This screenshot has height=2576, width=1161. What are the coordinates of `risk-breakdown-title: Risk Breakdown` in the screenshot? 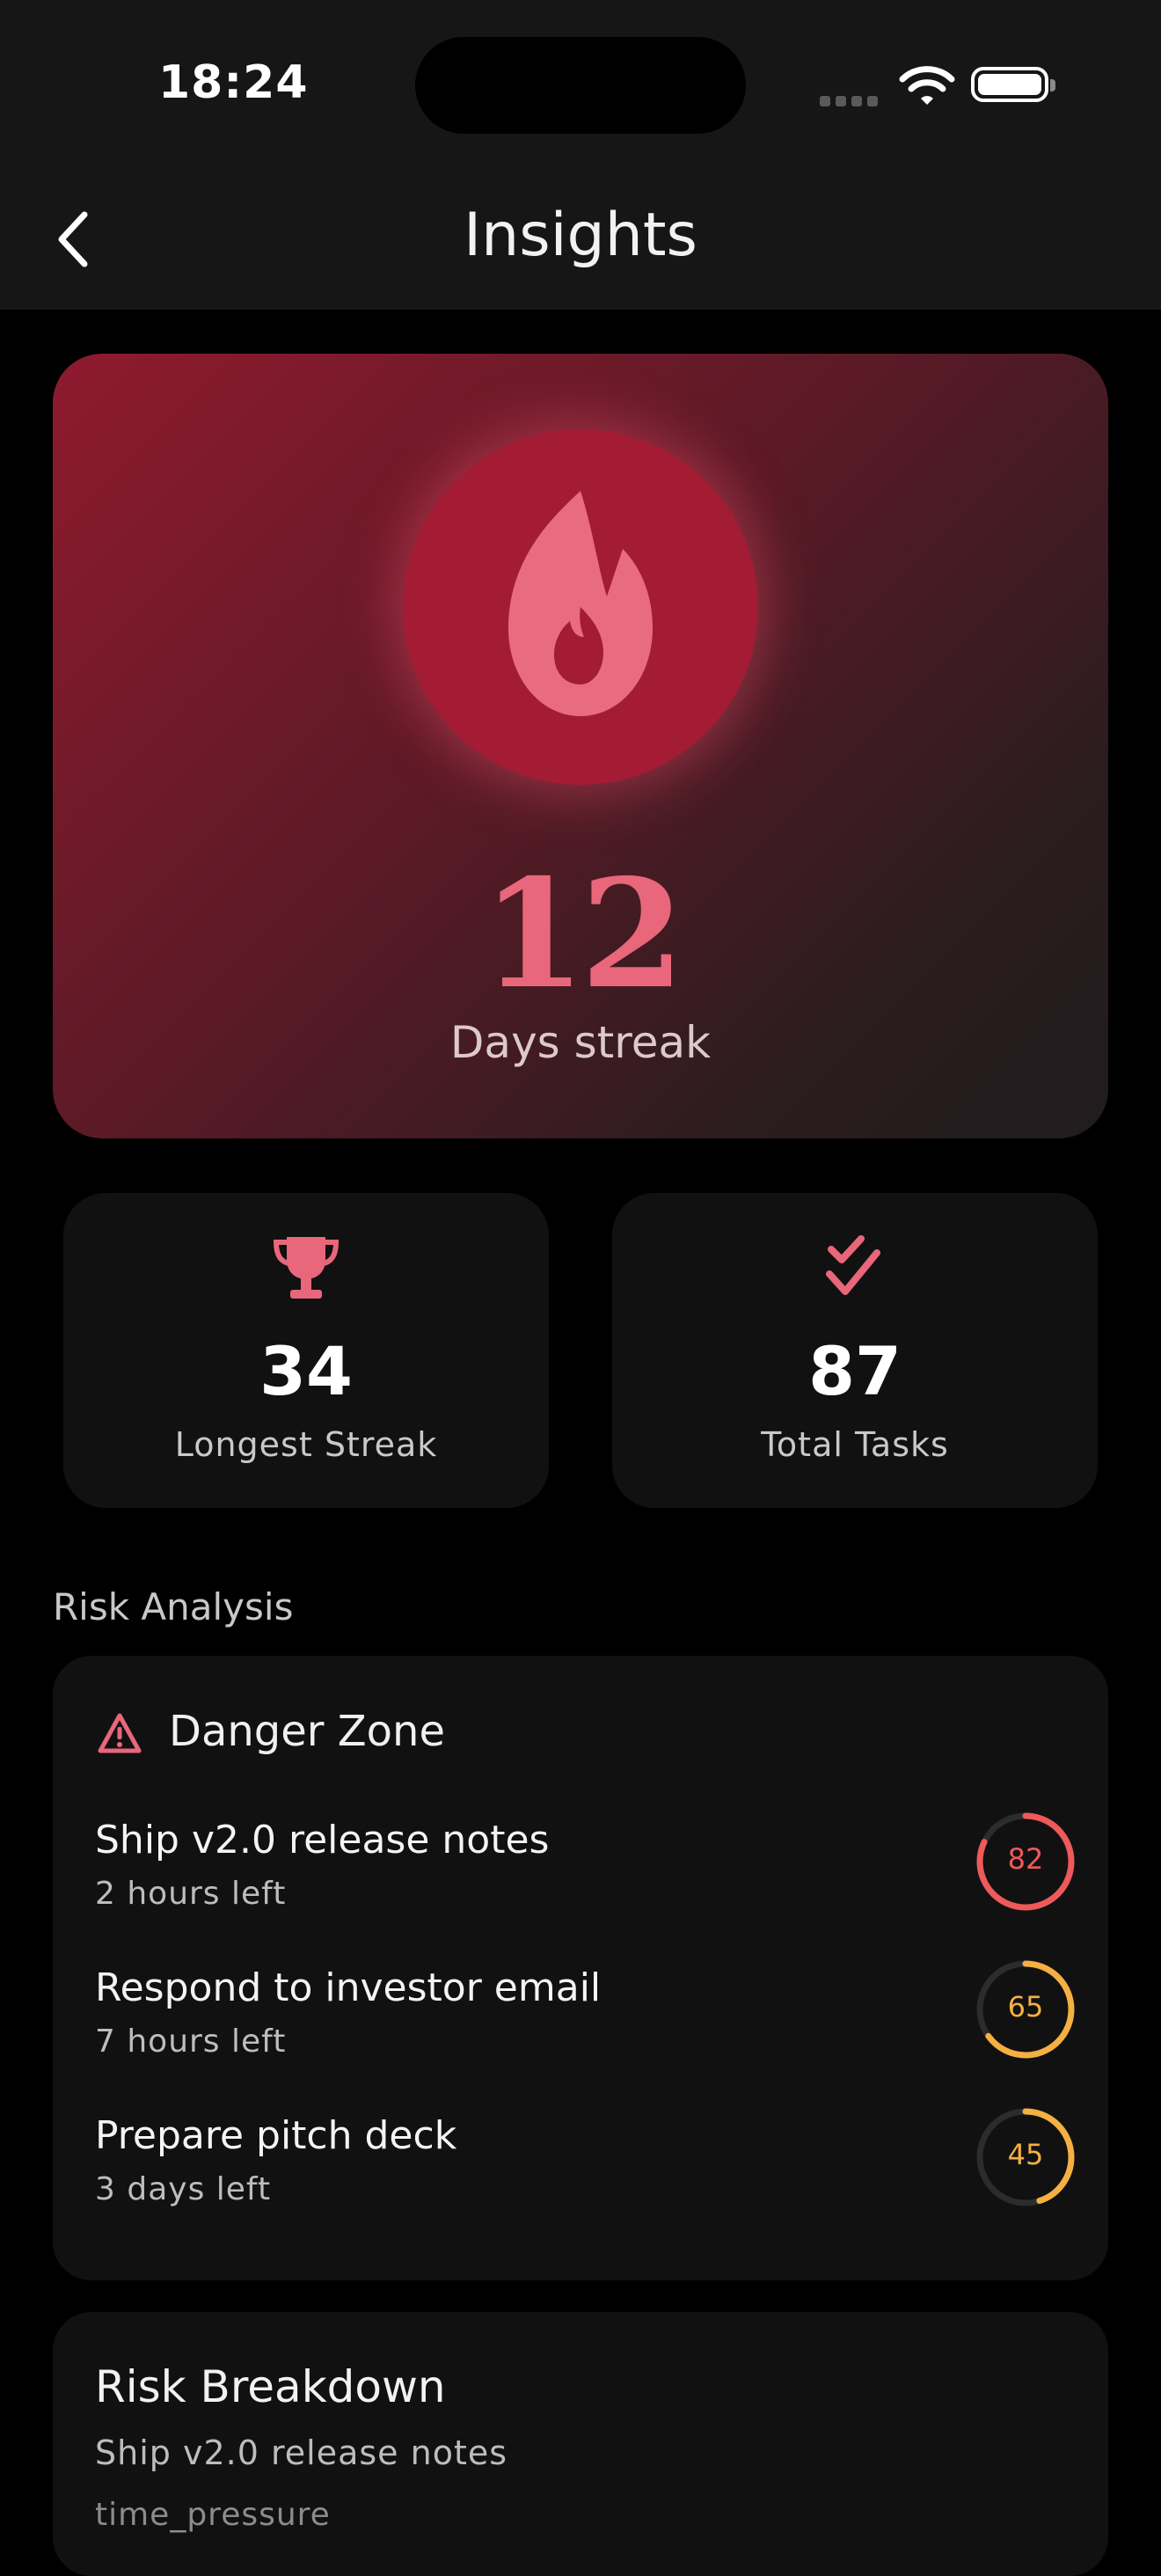 It's located at (270, 2386).